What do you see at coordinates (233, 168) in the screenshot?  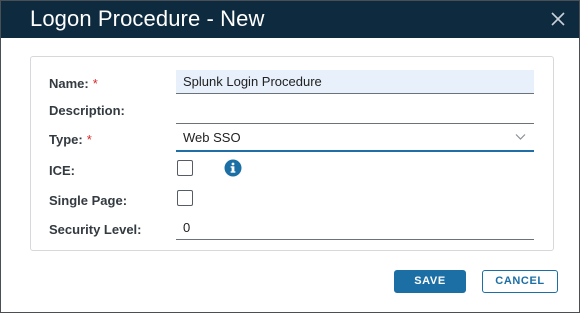 I see `info-icon` at bounding box center [233, 168].